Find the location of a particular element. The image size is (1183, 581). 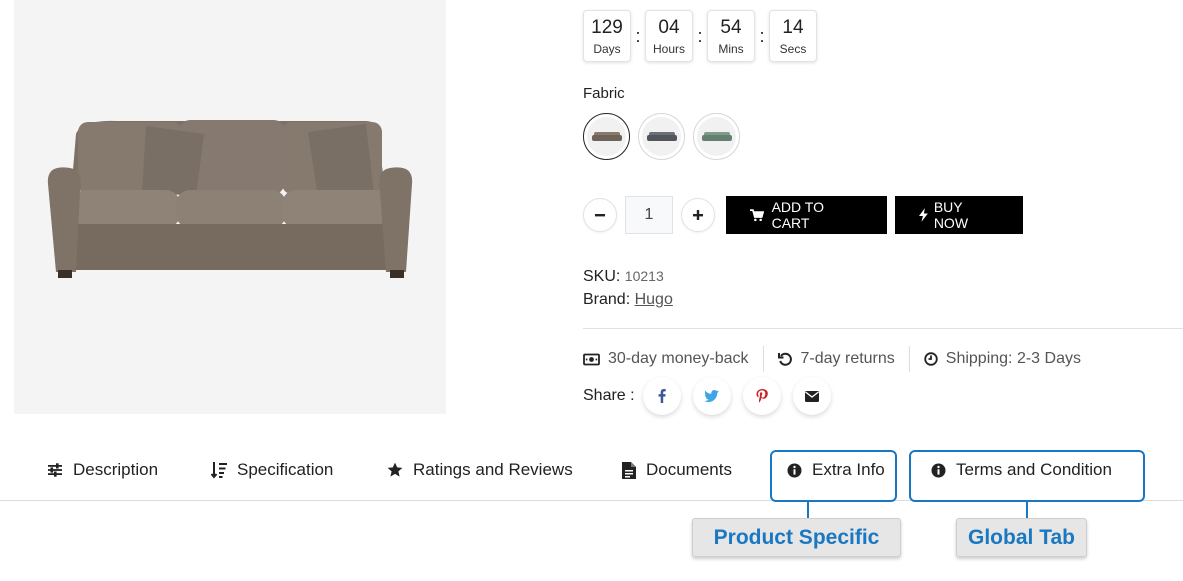

tab-label: Documents is located at coordinates (689, 469).